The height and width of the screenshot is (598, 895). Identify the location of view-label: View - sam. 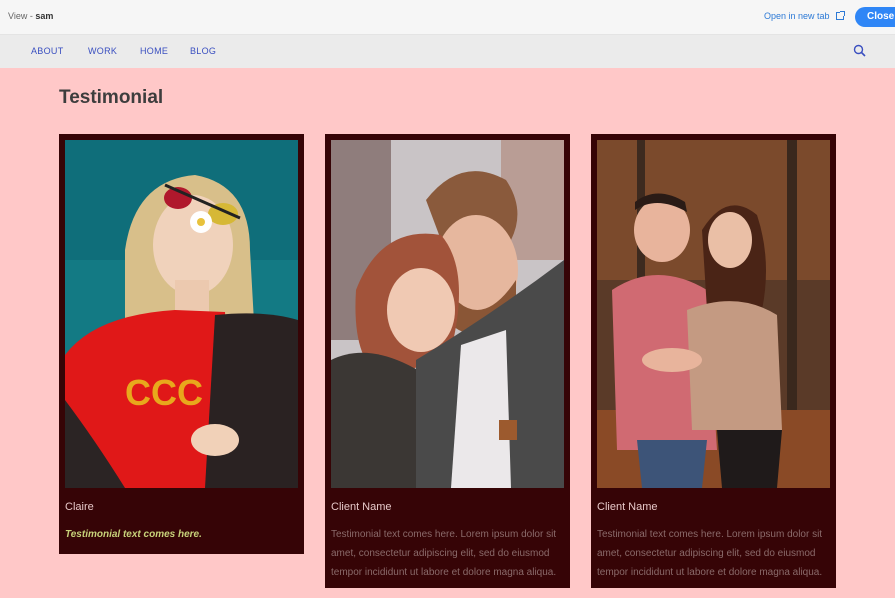
(31, 16).